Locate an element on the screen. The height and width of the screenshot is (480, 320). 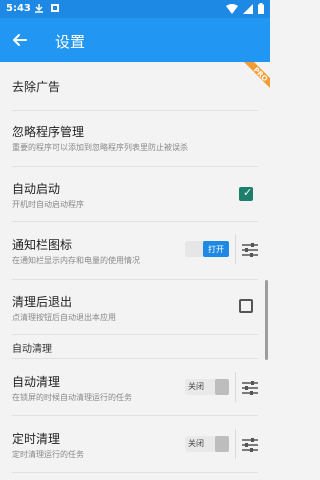
auto-clean-subtitle: 在锁屏的时候自动清理运行的任务 is located at coordinates (72, 397).